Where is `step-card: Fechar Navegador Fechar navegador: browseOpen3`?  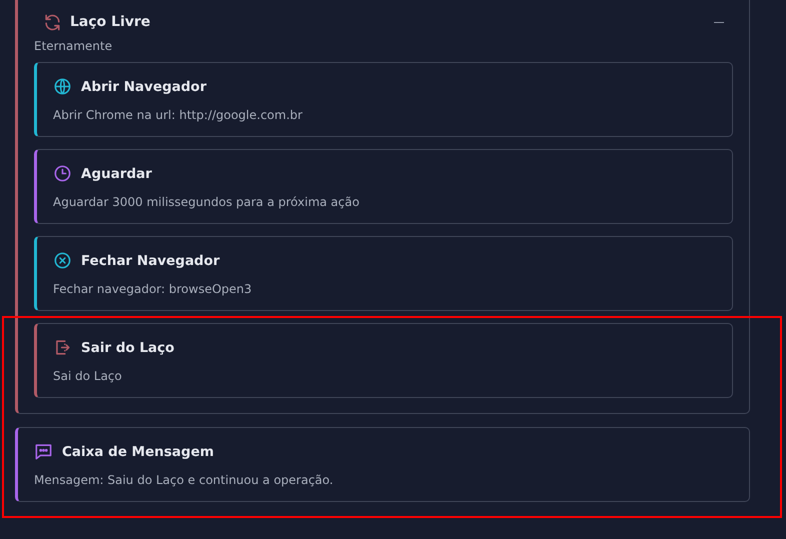 step-card: Fechar Navegador Fechar navegador: browseOpen3 is located at coordinates (383, 273).